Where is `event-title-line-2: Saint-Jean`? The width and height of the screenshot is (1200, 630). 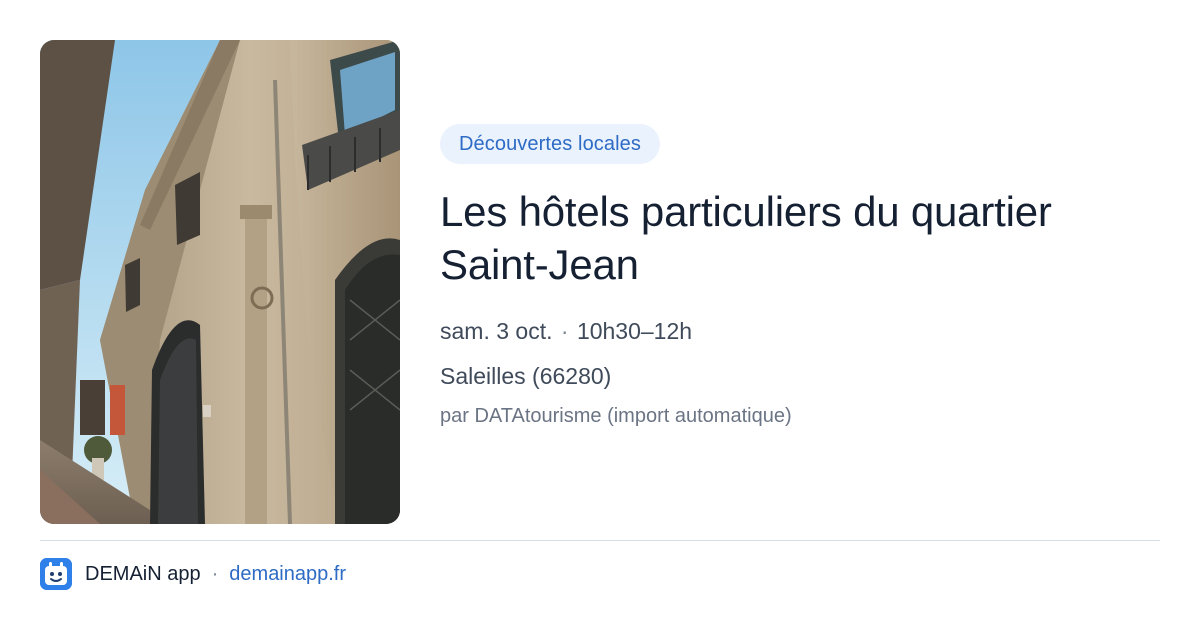 event-title-line-2: Saint-Jean is located at coordinates (539, 264).